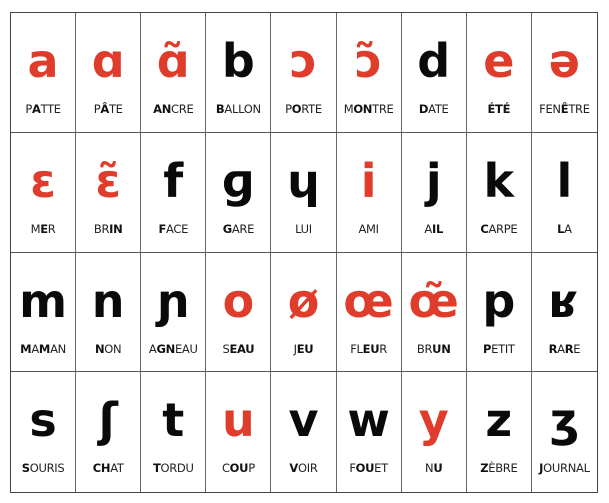 This screenshot has height=503, width=609. What do you see at coordinates (238, 61) in the screenshot?
I see `phoneme-symbol: b` at bounding box center [238, 61].